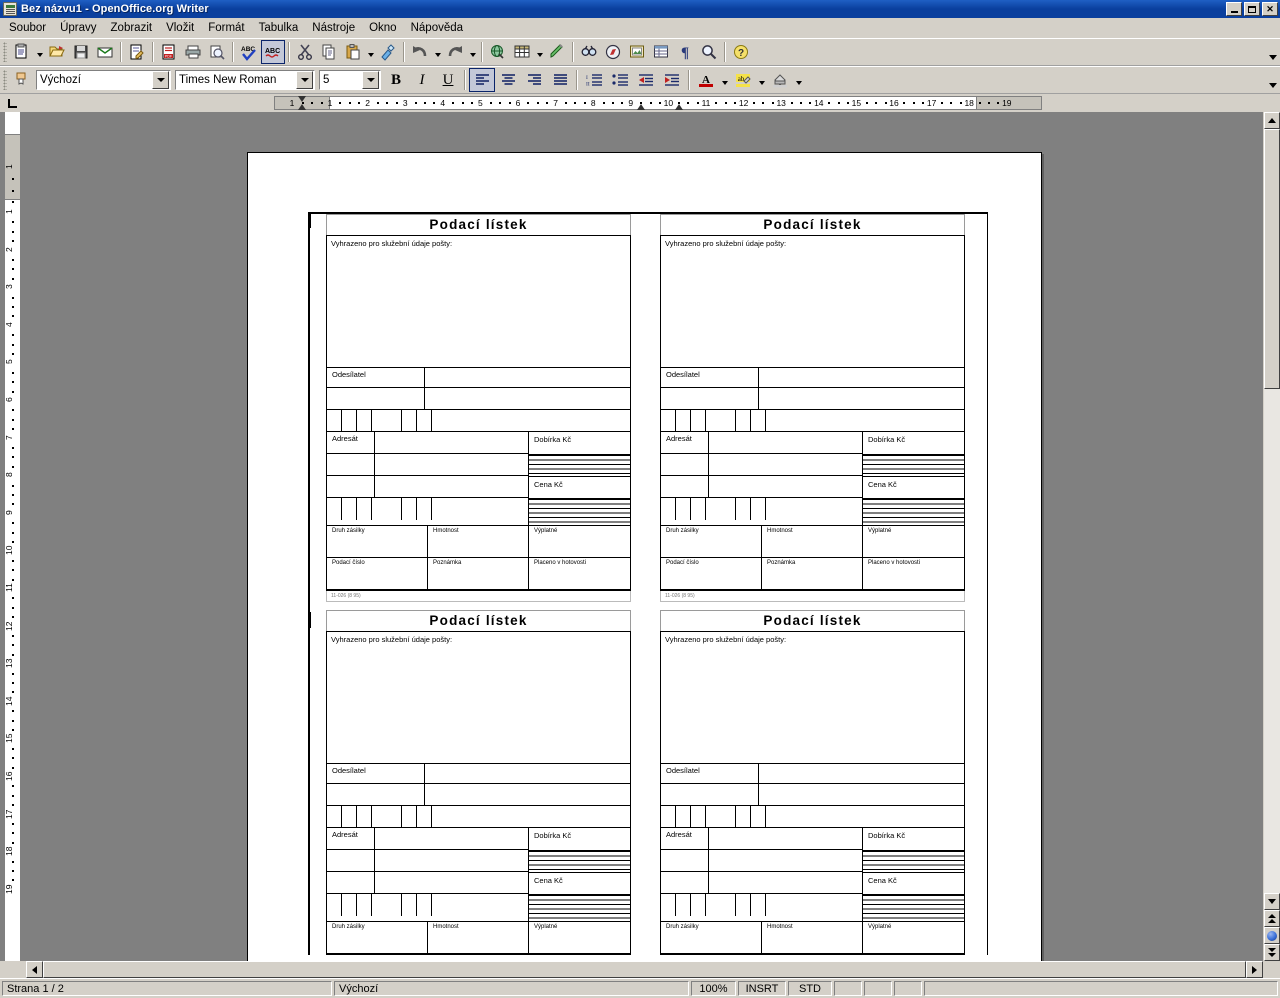 This screenshot has height=998, width=1280. Describe the element at coordinates (724, 80) in the screenshot. I see `font-color-dropdown-arrow` at that location.